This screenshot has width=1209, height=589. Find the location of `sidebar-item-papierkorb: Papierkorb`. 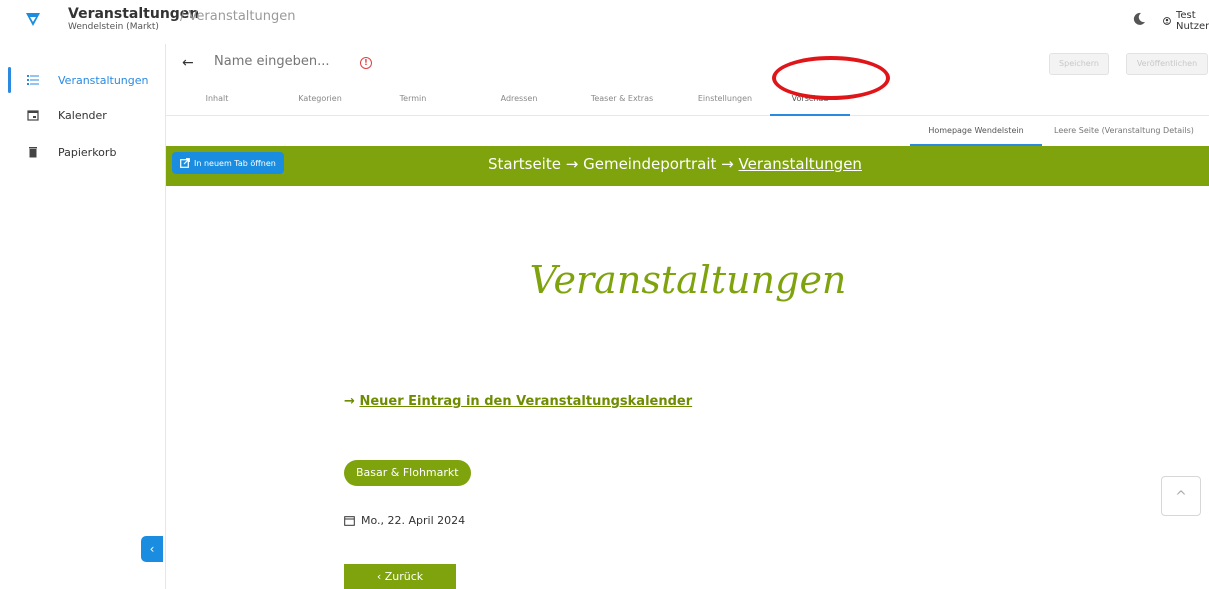

sidebar-item-papierkorb: Papierkorb is located at coordinates (82, 152).